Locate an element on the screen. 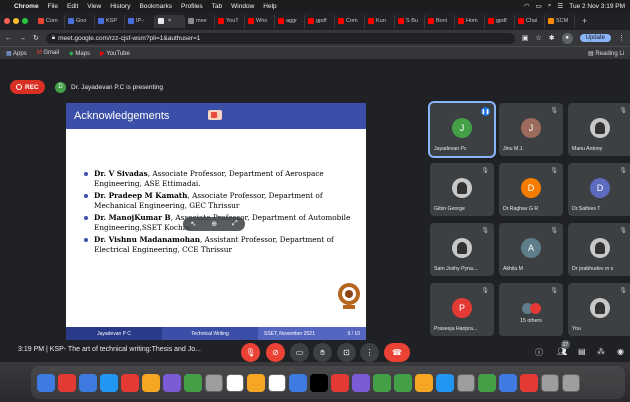 Image resolution: width=630 pixels, height=402 pixels. browser-tab: IP-: is located at coordinates (140, 21).